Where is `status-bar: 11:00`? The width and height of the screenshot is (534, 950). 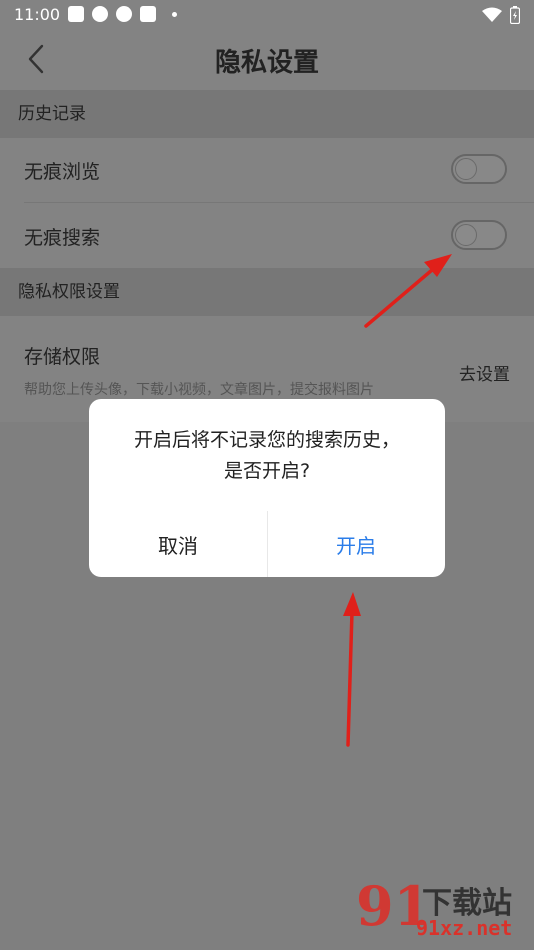 status-bar: 11:00 is located at coordinates (267, 15).